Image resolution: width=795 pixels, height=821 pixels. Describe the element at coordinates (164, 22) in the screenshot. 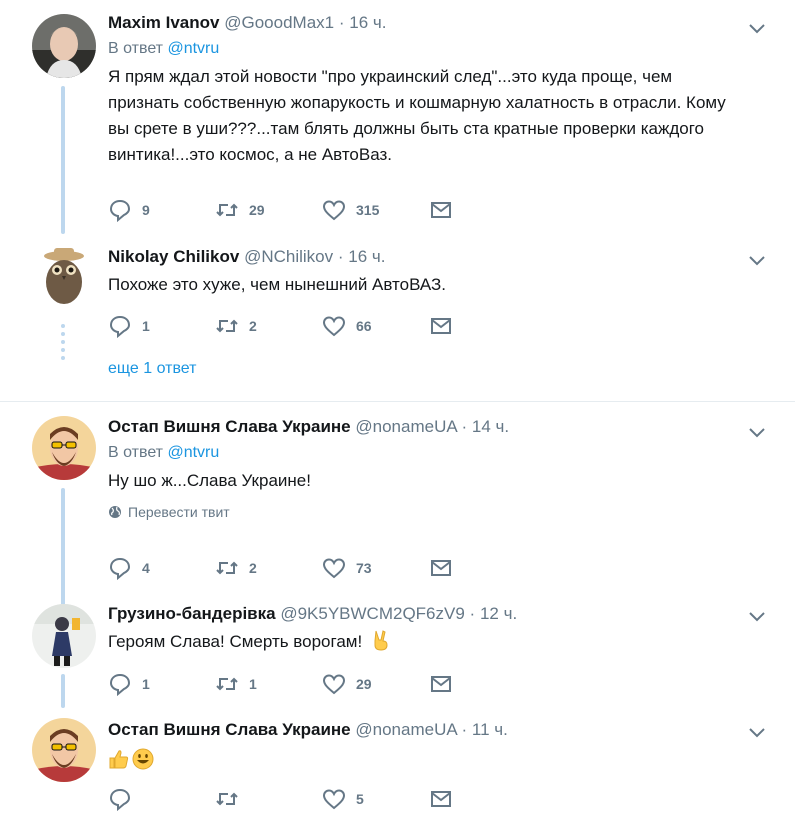

I see `author-name: Maxim Ivanov` at that location.